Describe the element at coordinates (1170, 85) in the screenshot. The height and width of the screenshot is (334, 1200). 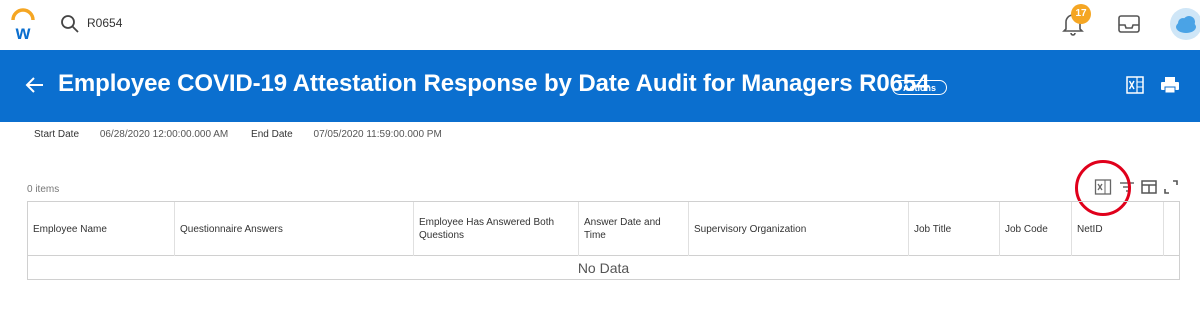
I see `print-icon` at that location.